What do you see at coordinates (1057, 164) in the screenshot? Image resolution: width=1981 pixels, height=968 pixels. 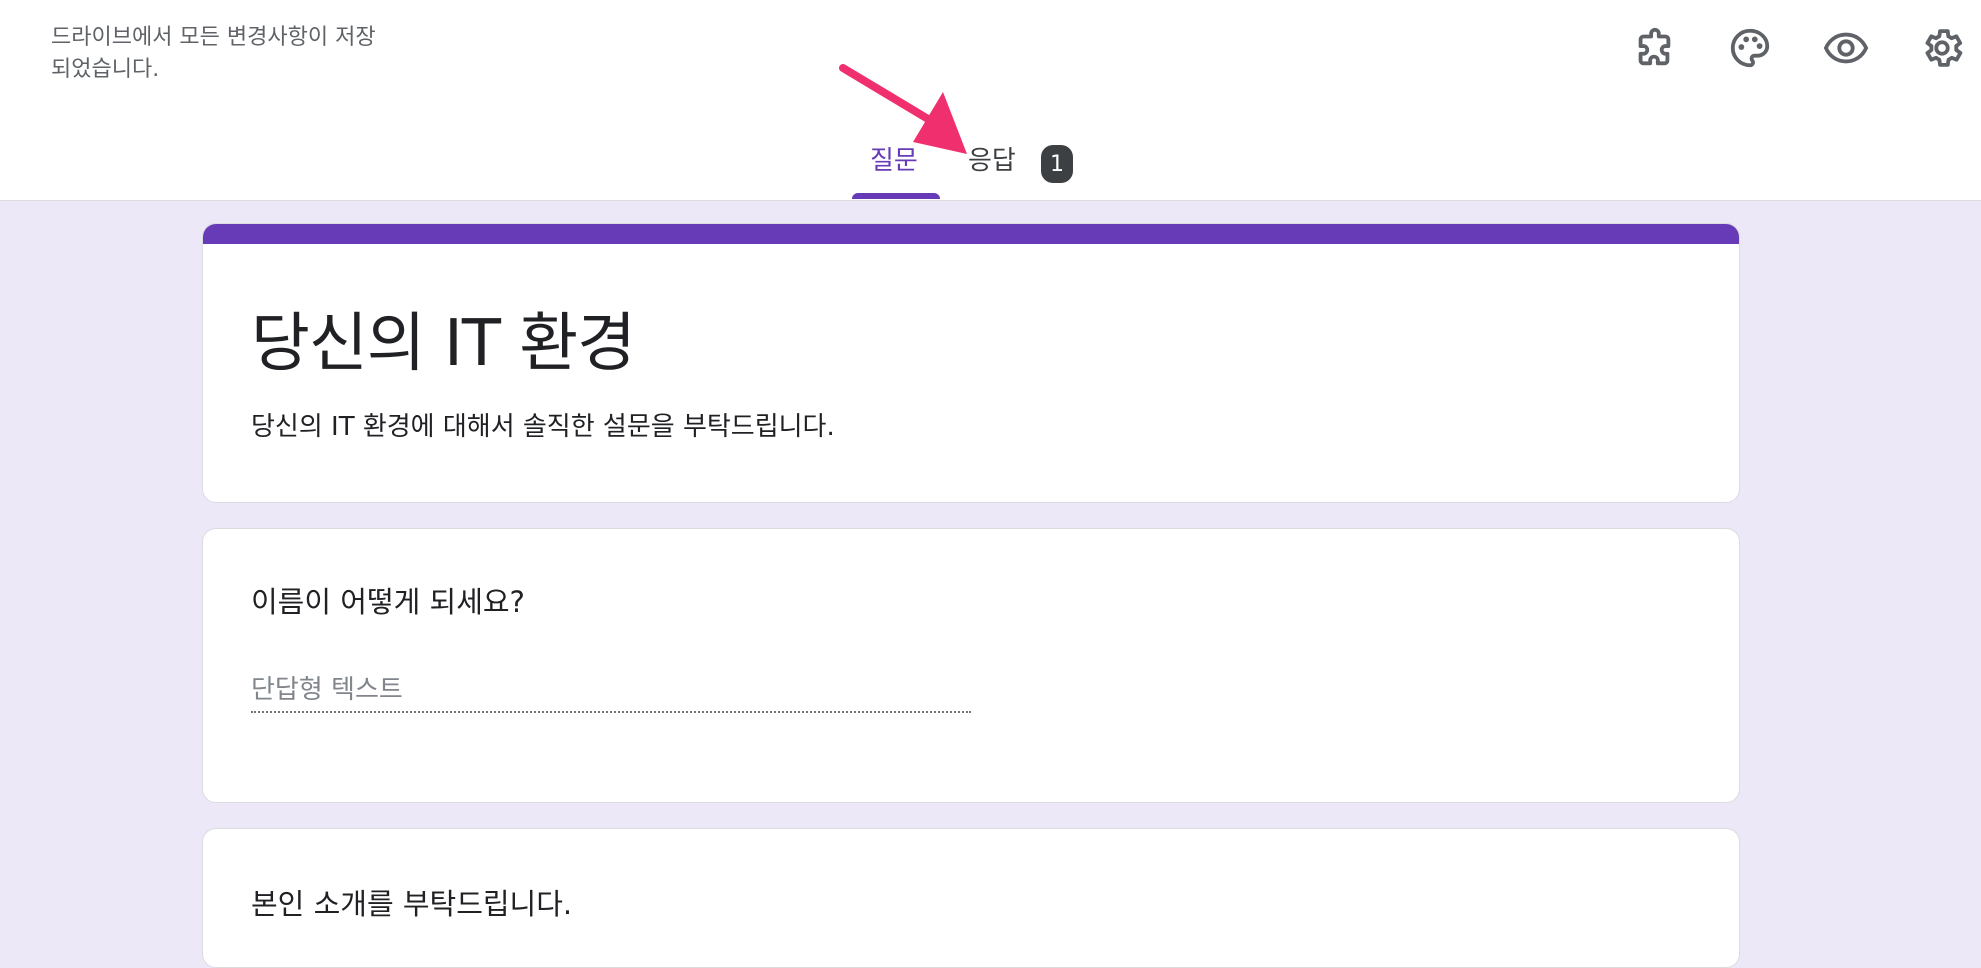 I see `responses-count-badge: 1` at bounding box center [1057, 164].